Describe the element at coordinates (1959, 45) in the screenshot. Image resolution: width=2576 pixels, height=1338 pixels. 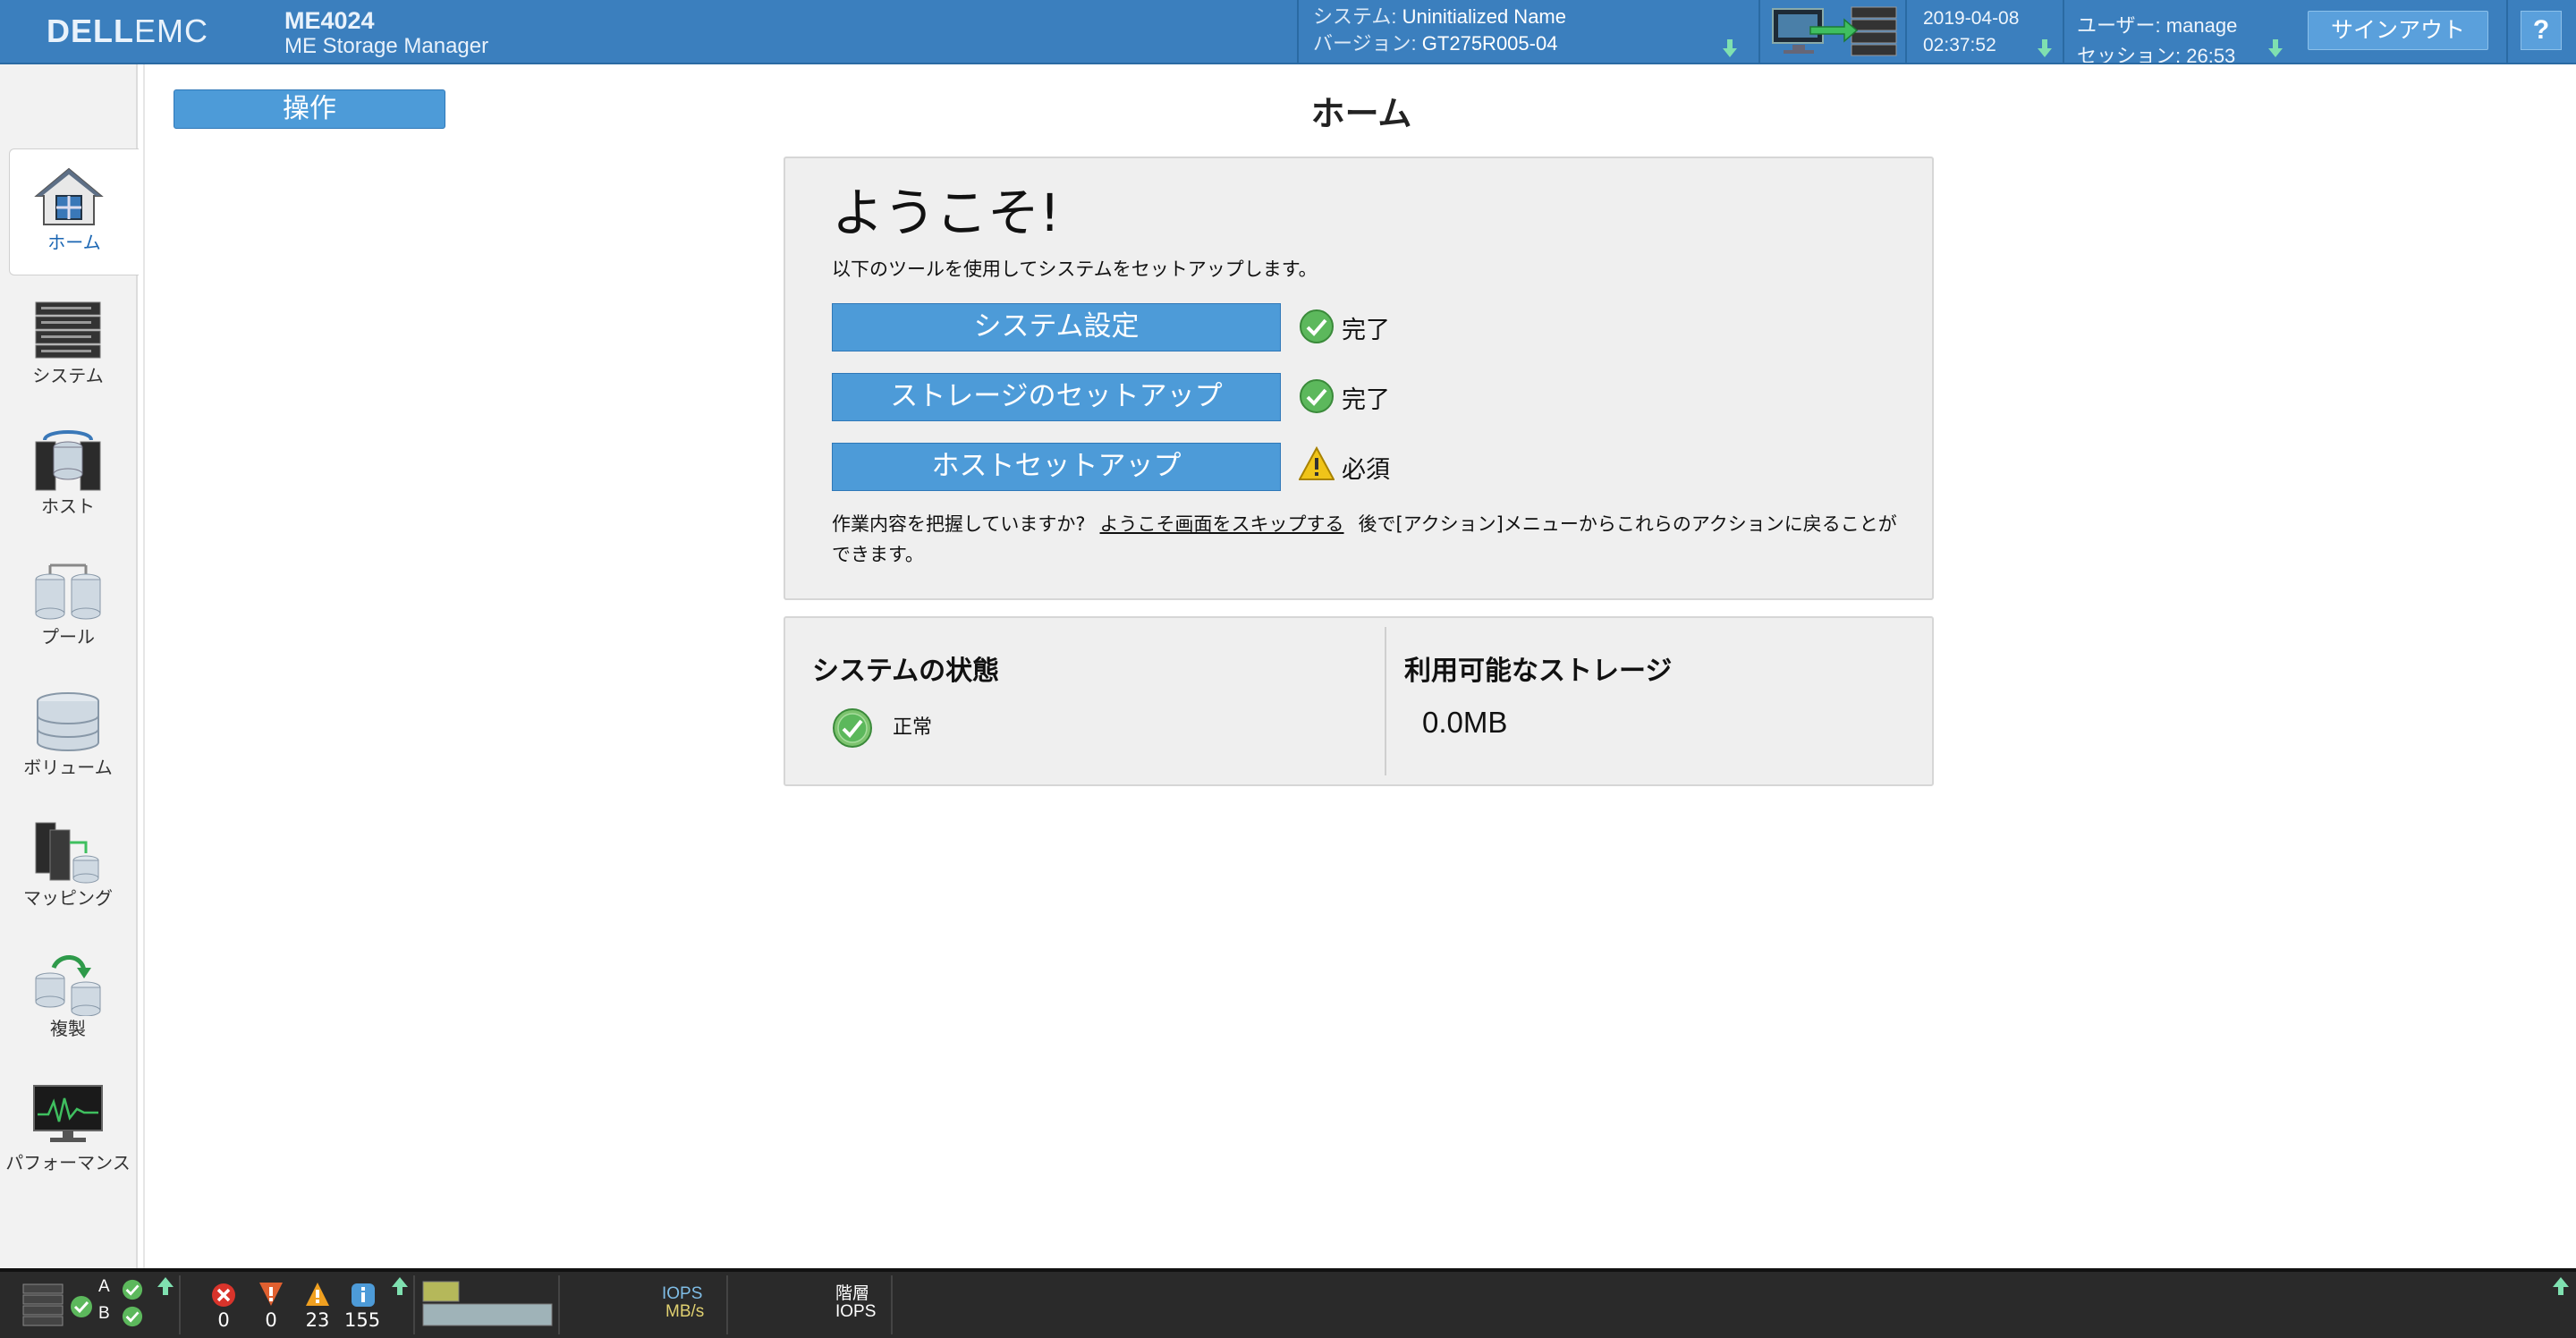
I see `current-time: 02:37:52` at that location.